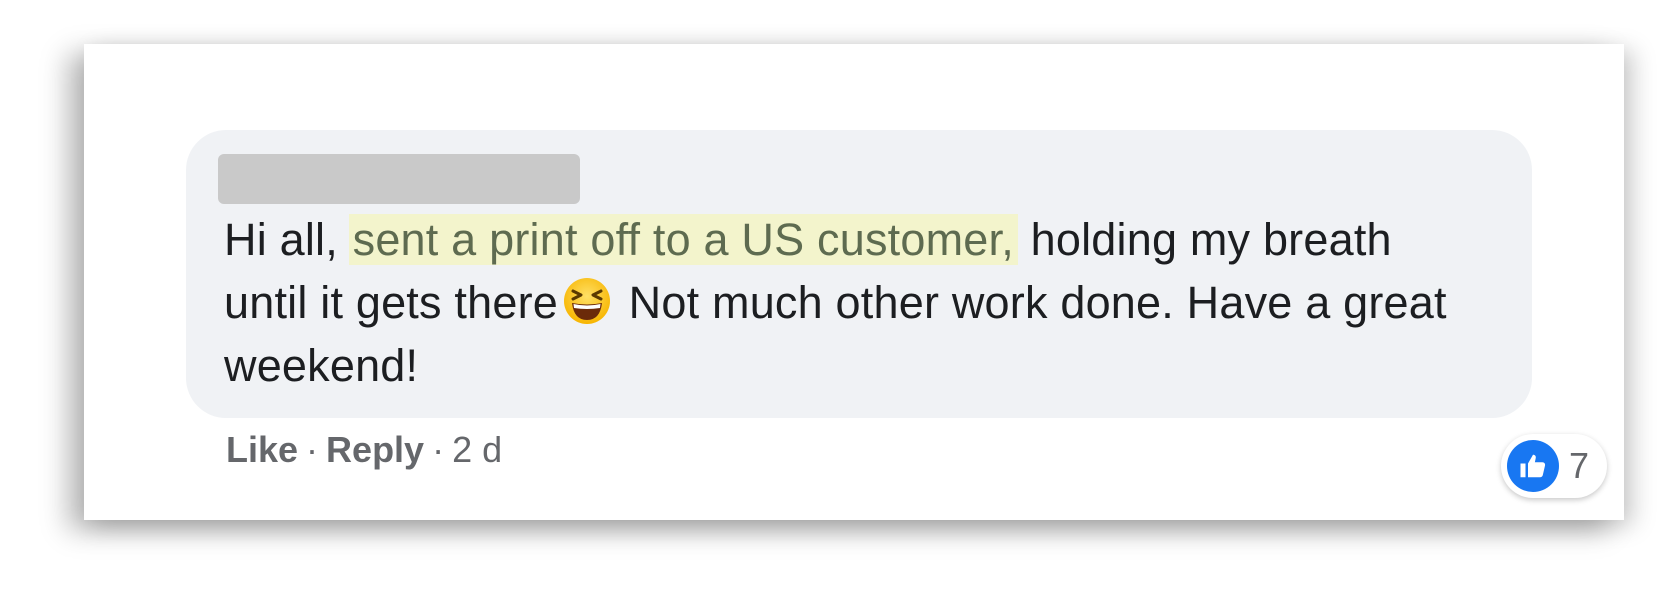 The width and height of the screenshot is (1662, 593). I want to click on comment-actions: Like · Reply · 2 d, so click(364, 450).